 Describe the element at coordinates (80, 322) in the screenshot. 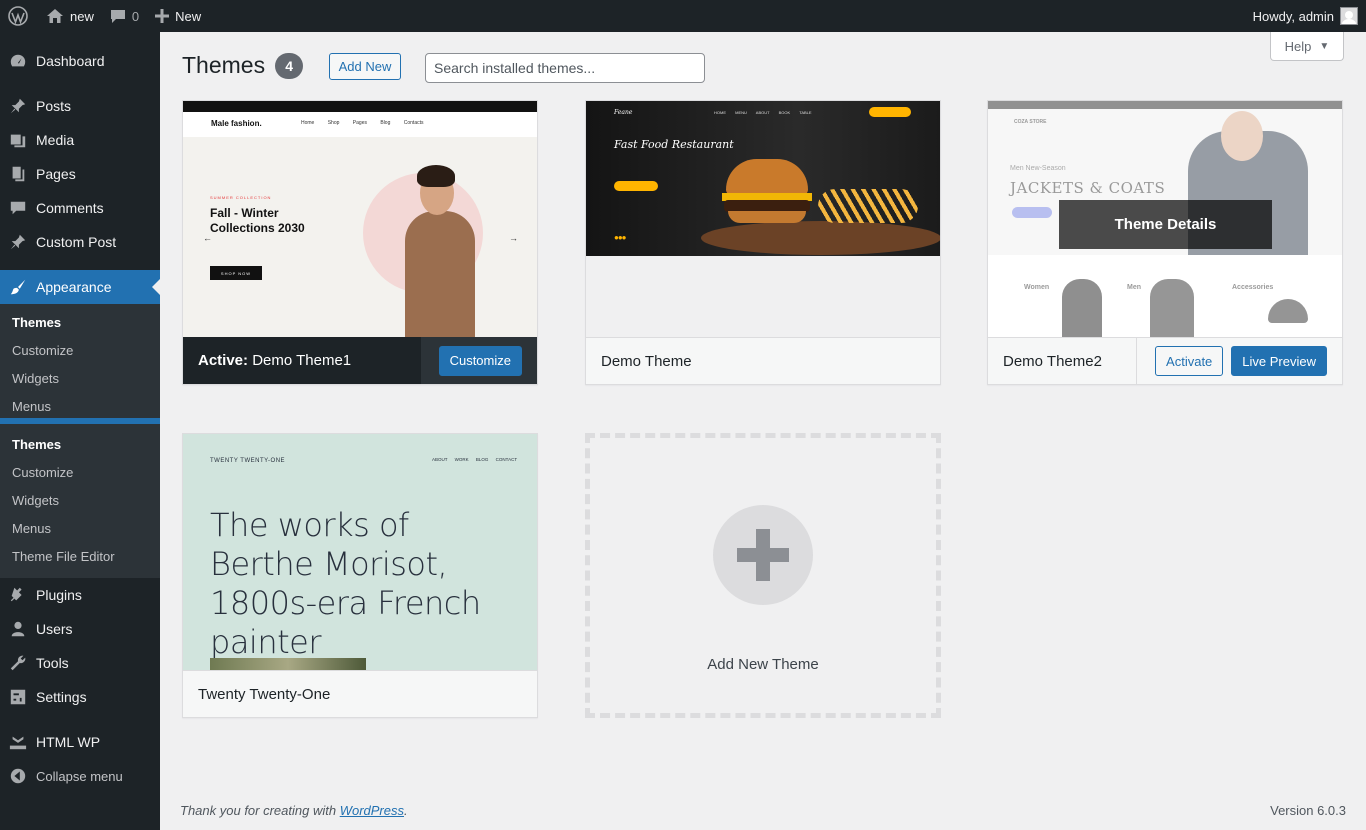

I see `submenu-themes: Themes` at that location.